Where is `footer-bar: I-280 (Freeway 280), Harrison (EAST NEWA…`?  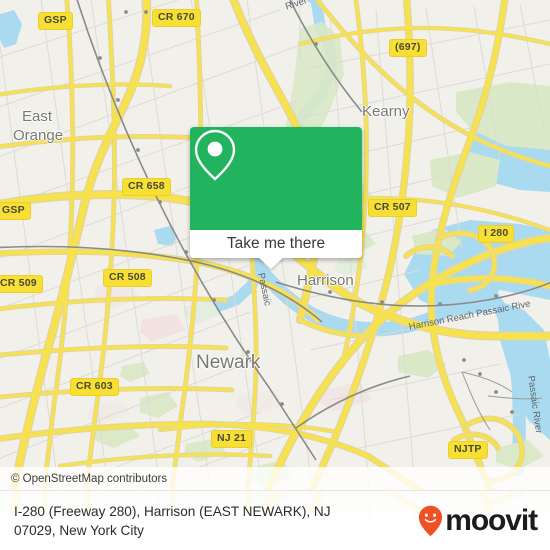
footer-bar: I-280 (Freeway 280), Harrison (EAST NEWA… is located at coordinates (275, 520).